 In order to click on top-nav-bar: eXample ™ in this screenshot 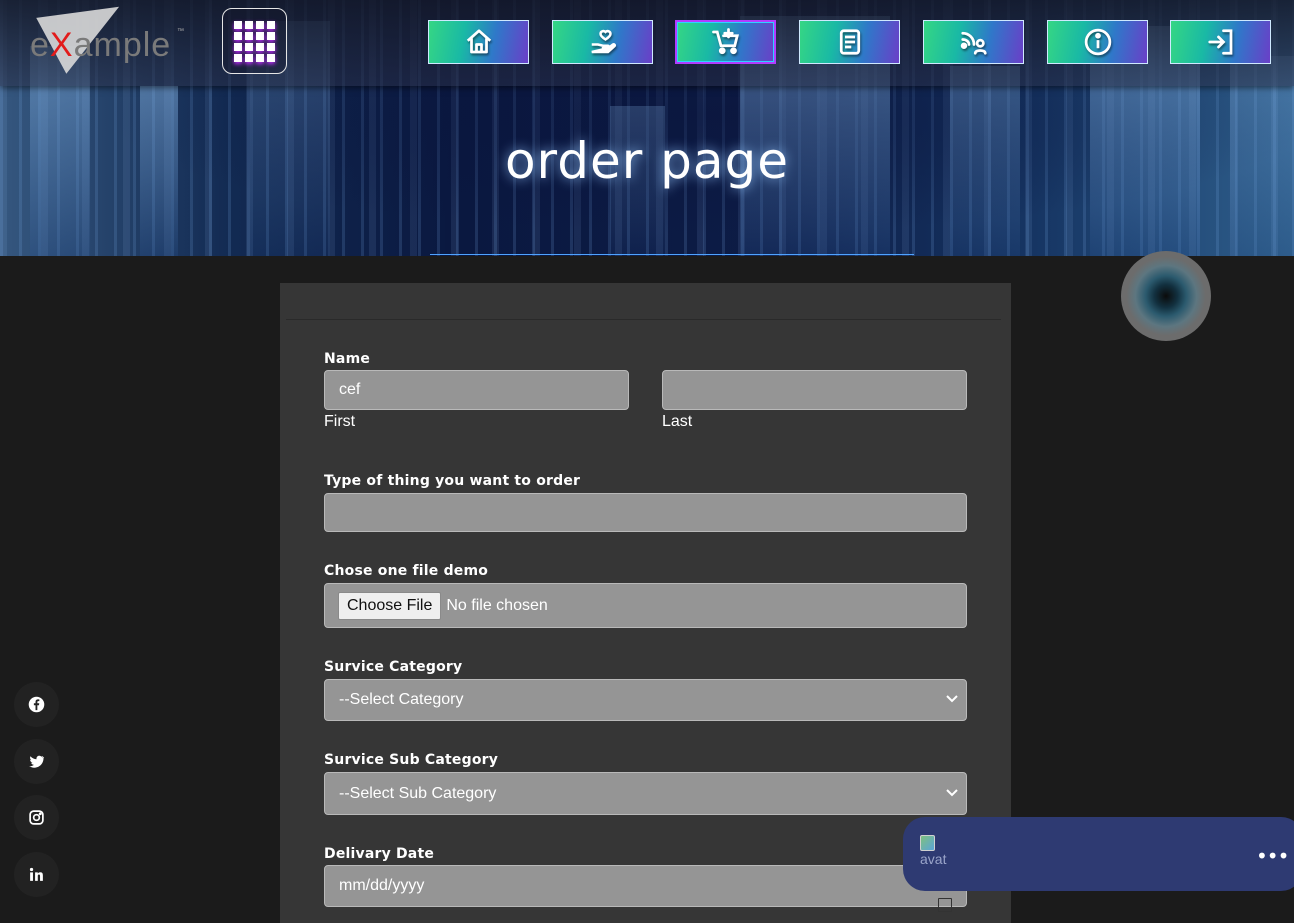, I will do `click(647, 43)`.